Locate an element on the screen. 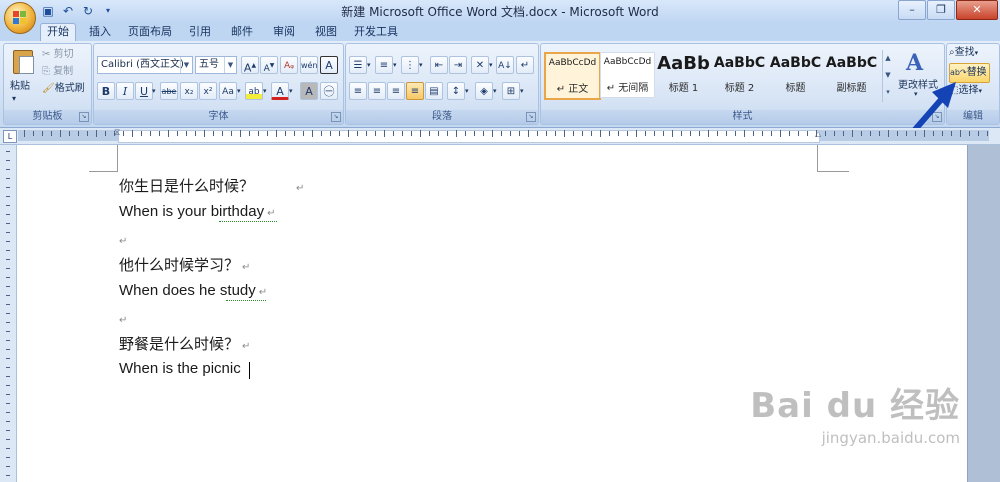  decrease-indent-icon: ⇤ is located at coordinates (439, 65).